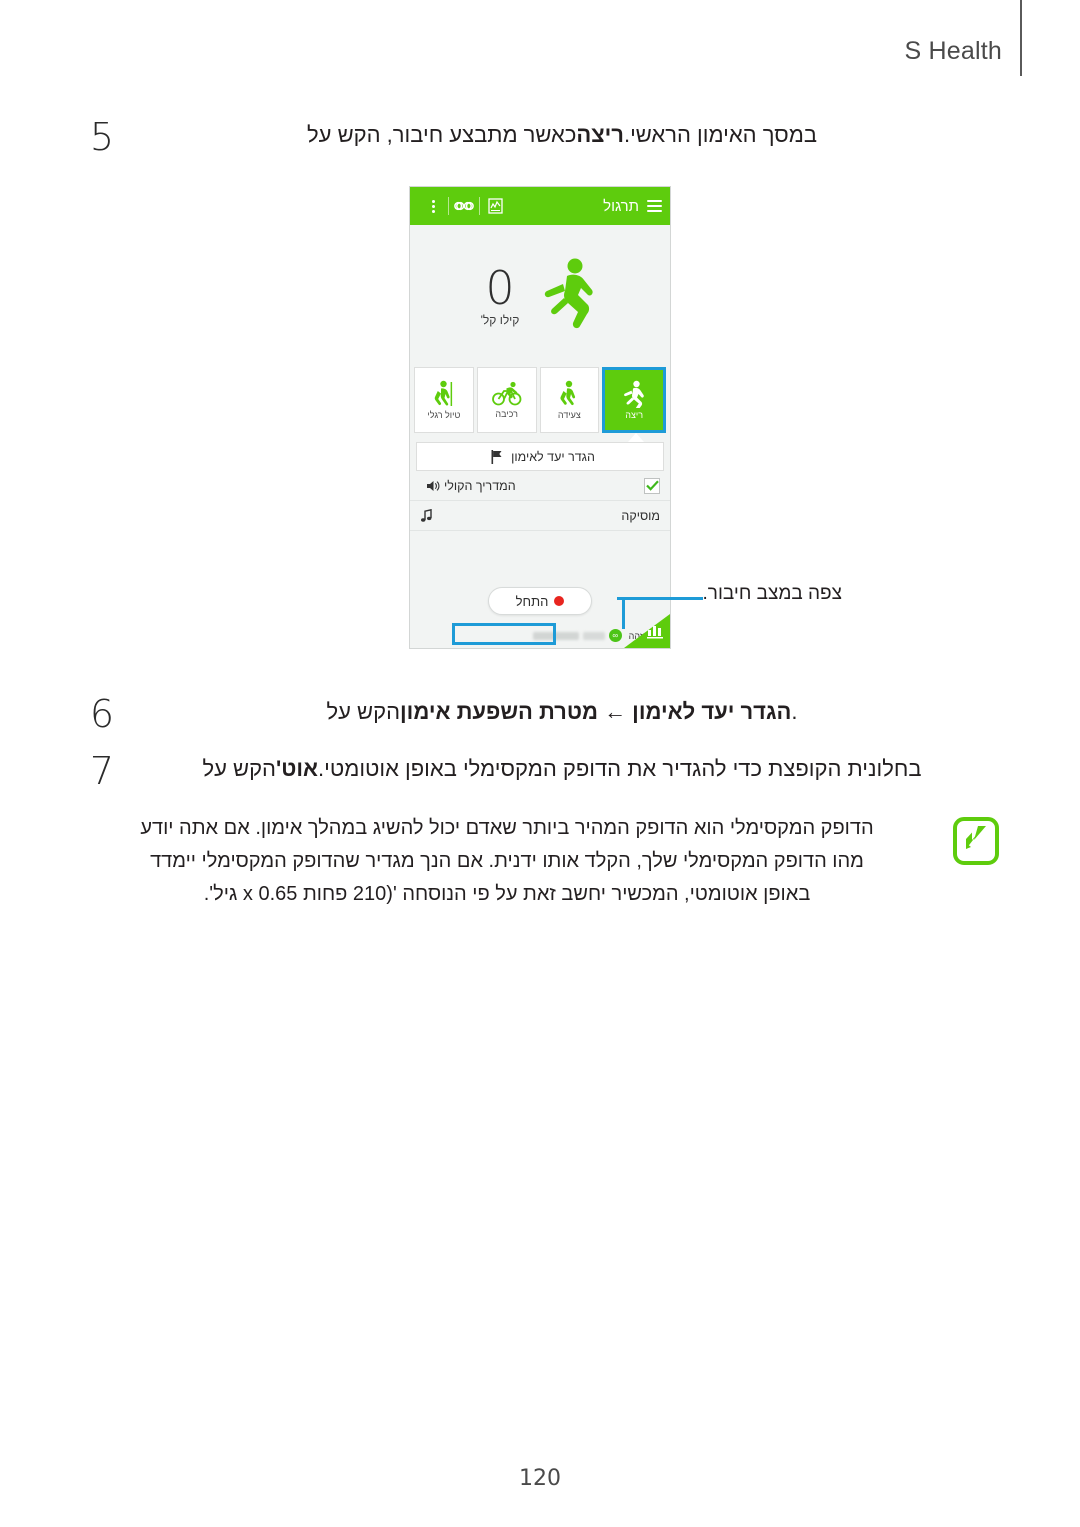 The width and height of the screenshot is (1080, 1527). What do you see at coordinates (634, 400) in the screenshot?
I see `activity-tab-running: ריצה` at bounding box center [634, 400].